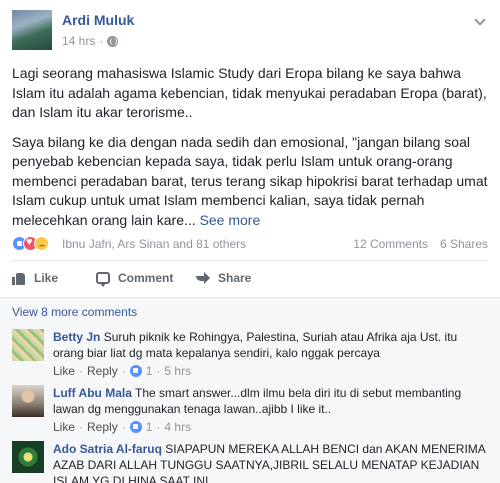  Describe the element at coordinates (76, 337) in the screenshot. I see `commenter-name: Betty Jn` at that location.